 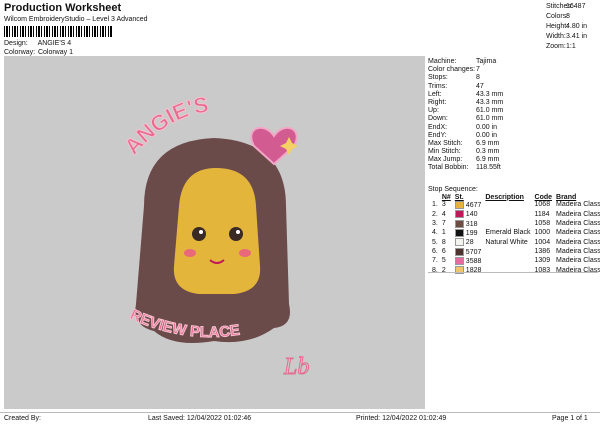 I want to click on stitch-count: 3588, so click(x=468, y=261).